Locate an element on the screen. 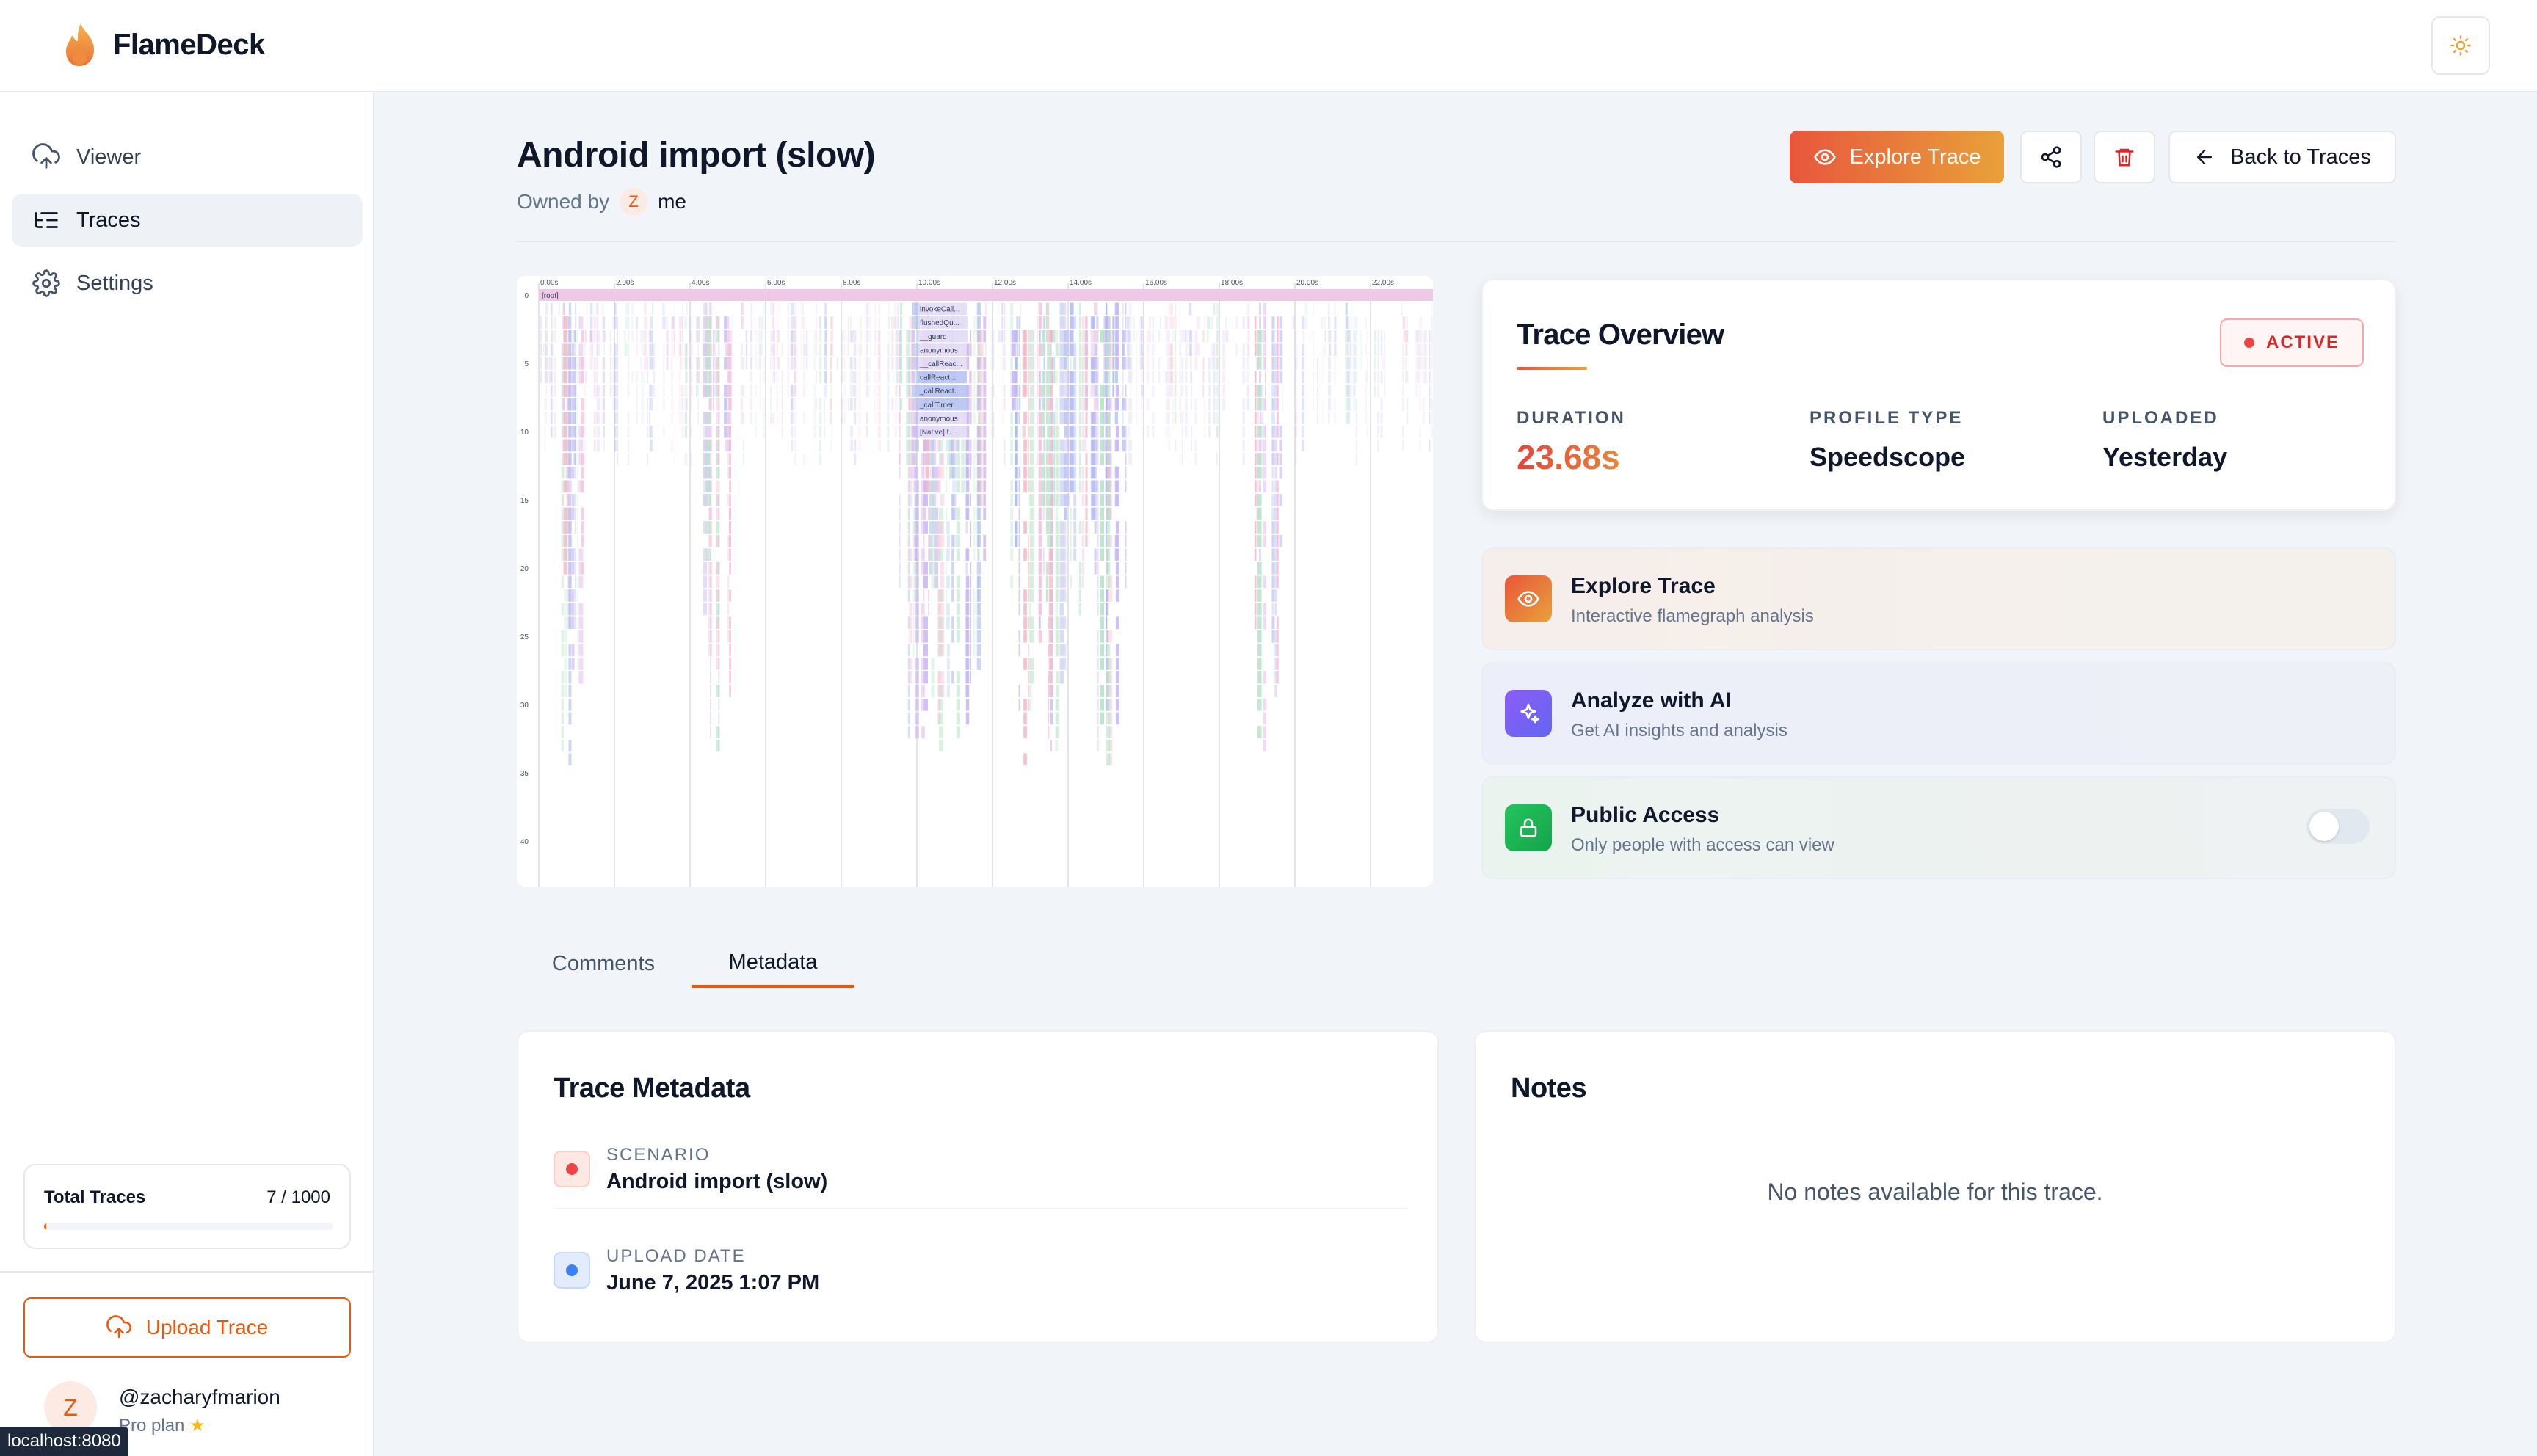  share-button is located at coordinates (2051, 157).